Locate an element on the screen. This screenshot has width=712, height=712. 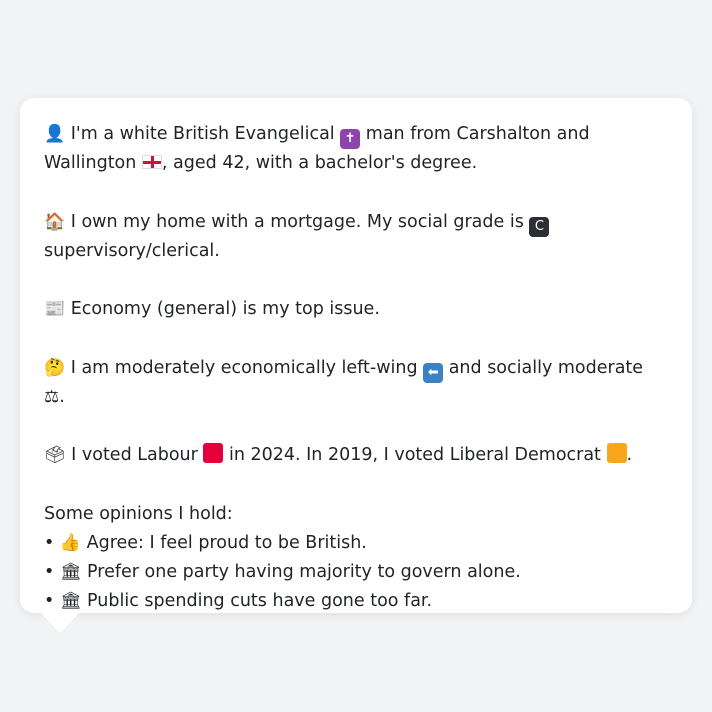
issue-text: Economy (general) is my top issue. is located at coordinates (222, 309).